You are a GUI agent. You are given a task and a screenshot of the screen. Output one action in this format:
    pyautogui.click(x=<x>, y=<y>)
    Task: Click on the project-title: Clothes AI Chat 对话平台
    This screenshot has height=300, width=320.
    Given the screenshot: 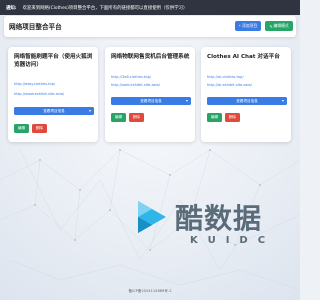 What is the action you would take?
    pyautogui.click(x=243, y=57)
    